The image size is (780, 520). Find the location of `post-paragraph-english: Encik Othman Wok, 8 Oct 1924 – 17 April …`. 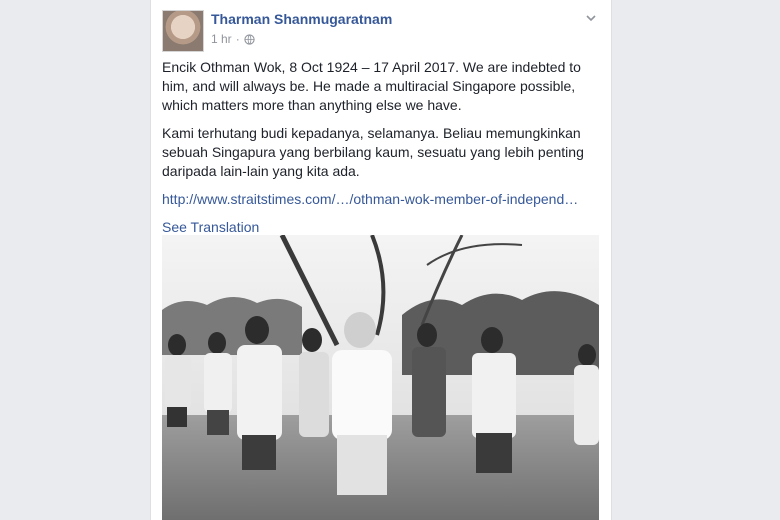

post-paragraph-english: Encik Othman Wok, 8 Oct 1924 – 17 April … is located at coordinates (371, 86).